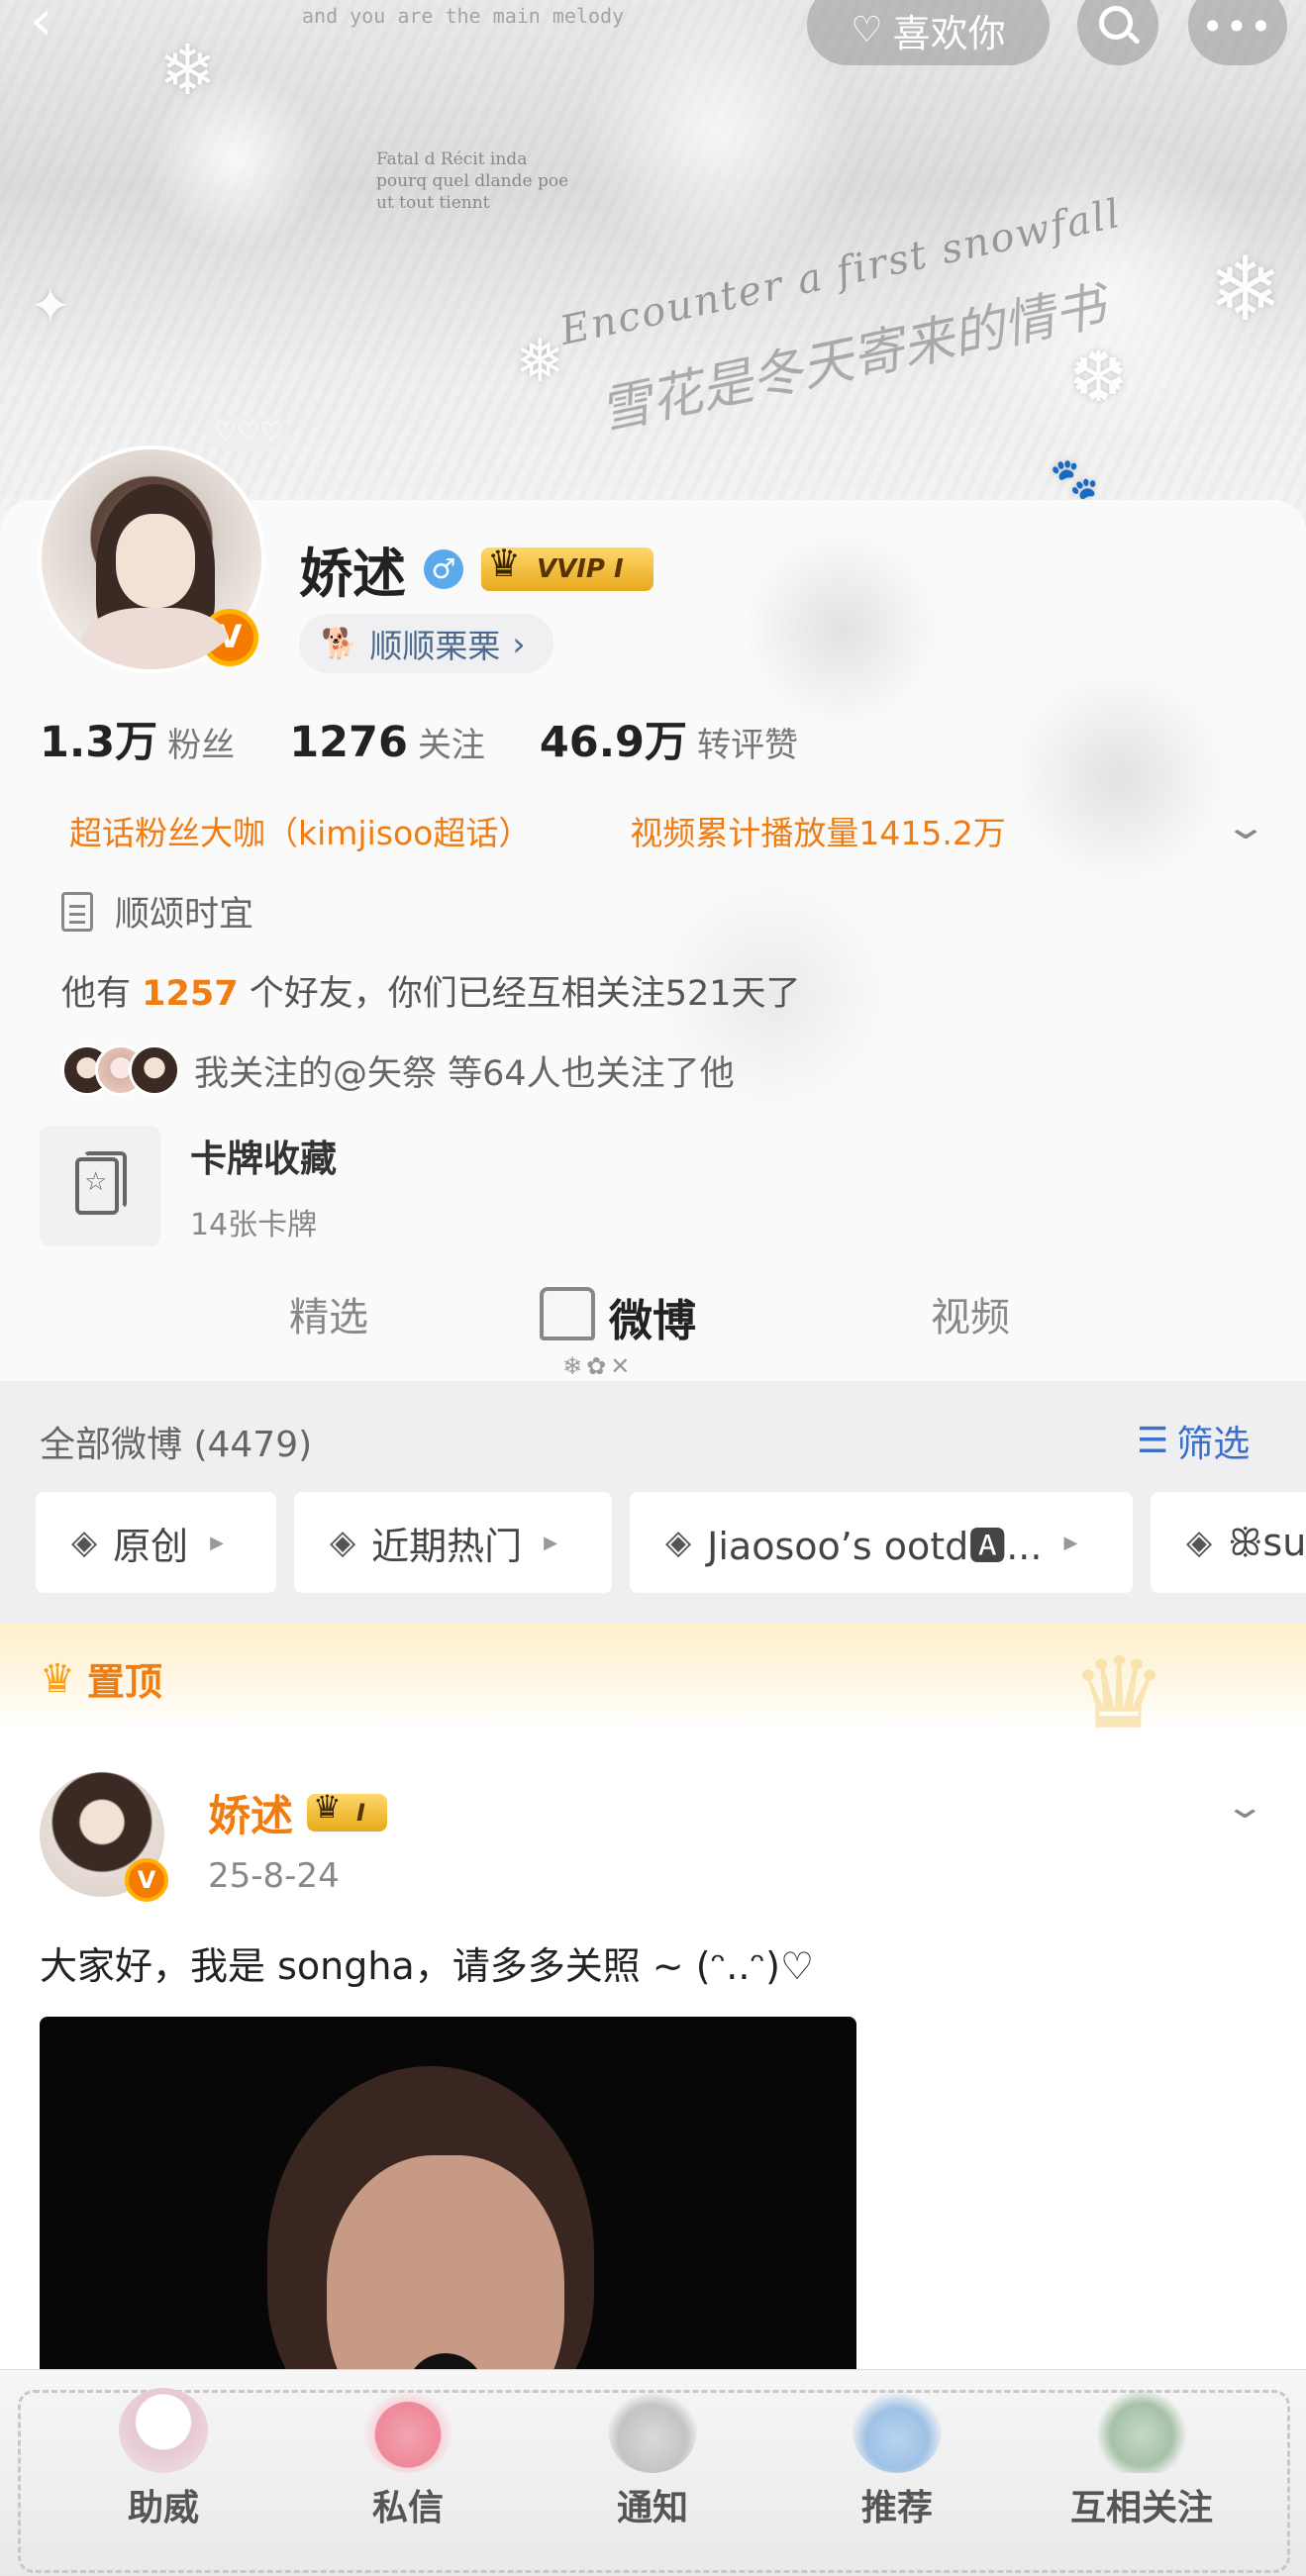 Image resolution: width=1306 pixels, height=2576 pixels. I want to click on post-video, so click(448, 2215).